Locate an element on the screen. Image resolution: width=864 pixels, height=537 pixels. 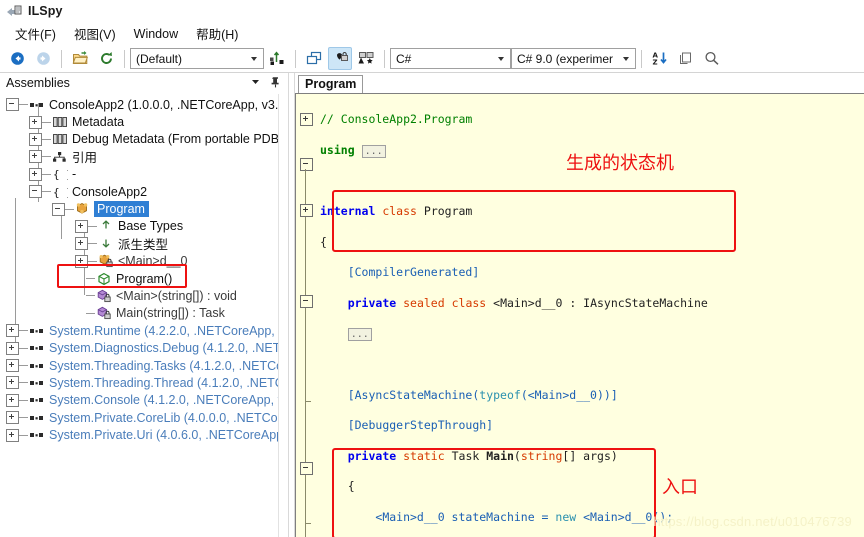
tree-node: System.Threading.Tasks (4.1.2.0, .NETCo is located at coordinates (144, 365).